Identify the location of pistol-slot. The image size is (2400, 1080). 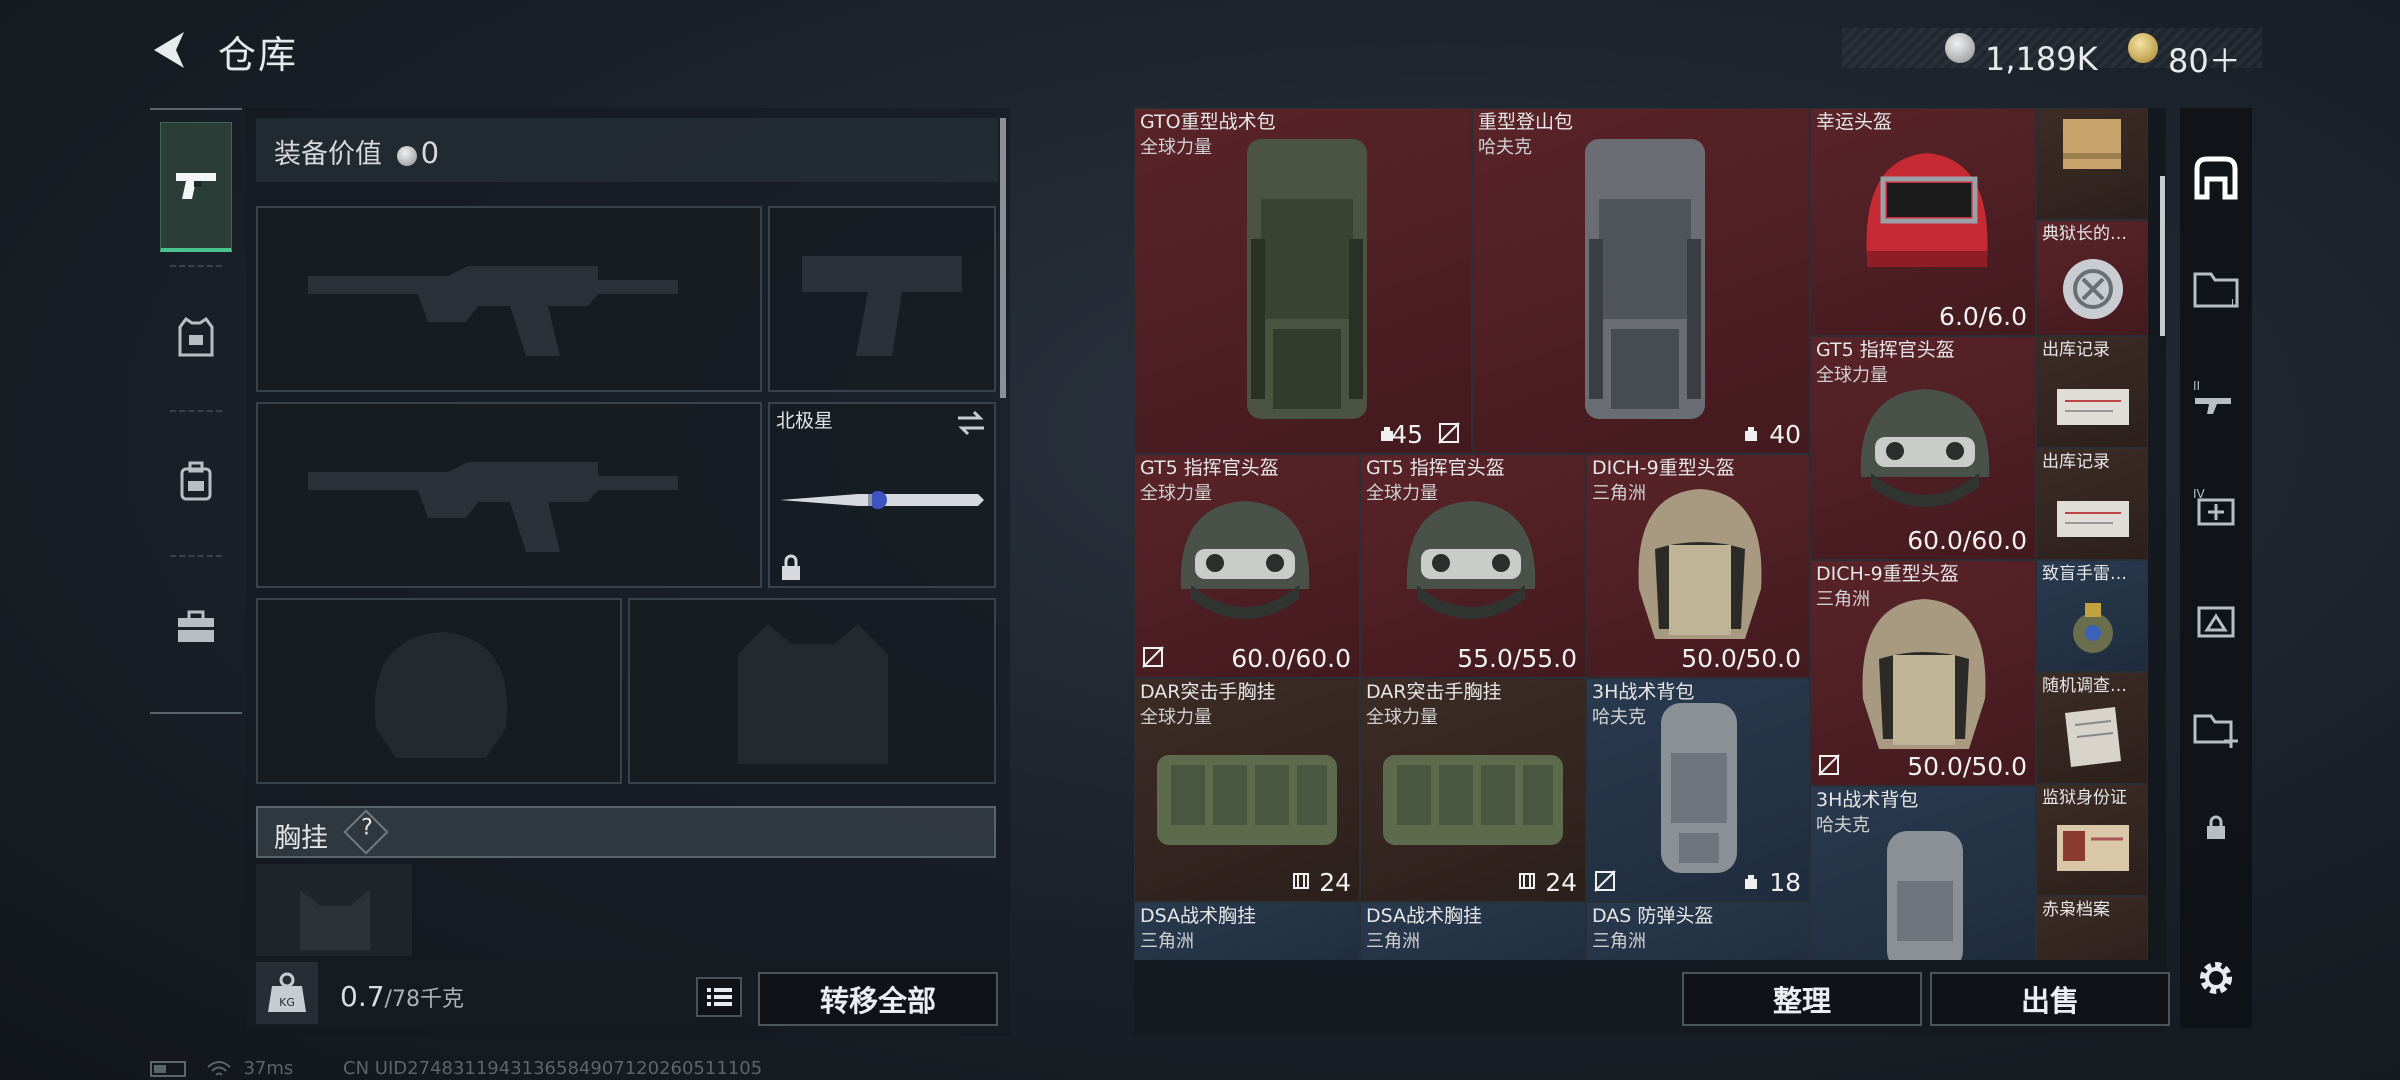
(882, 299).